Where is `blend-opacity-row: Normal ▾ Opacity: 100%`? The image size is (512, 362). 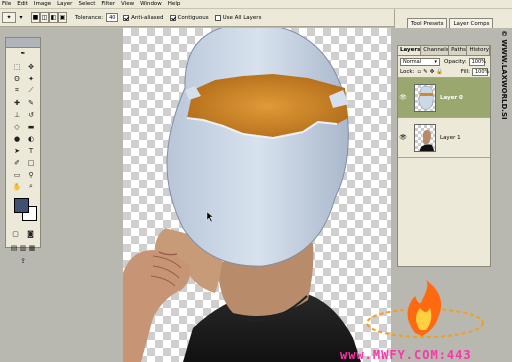
blend-opacity-row: Normal ▾ Opacity: 100% is located at coordinates (444, 61).